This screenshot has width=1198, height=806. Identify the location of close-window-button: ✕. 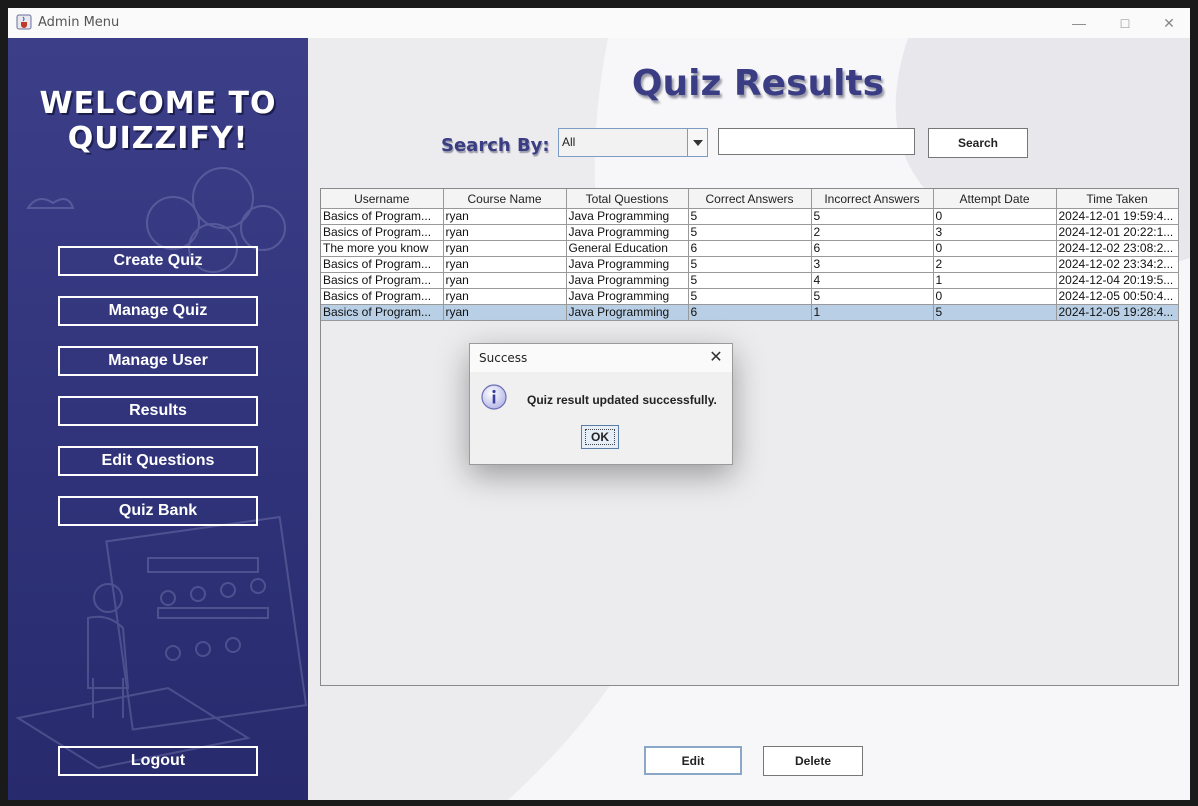
(1168, 23).